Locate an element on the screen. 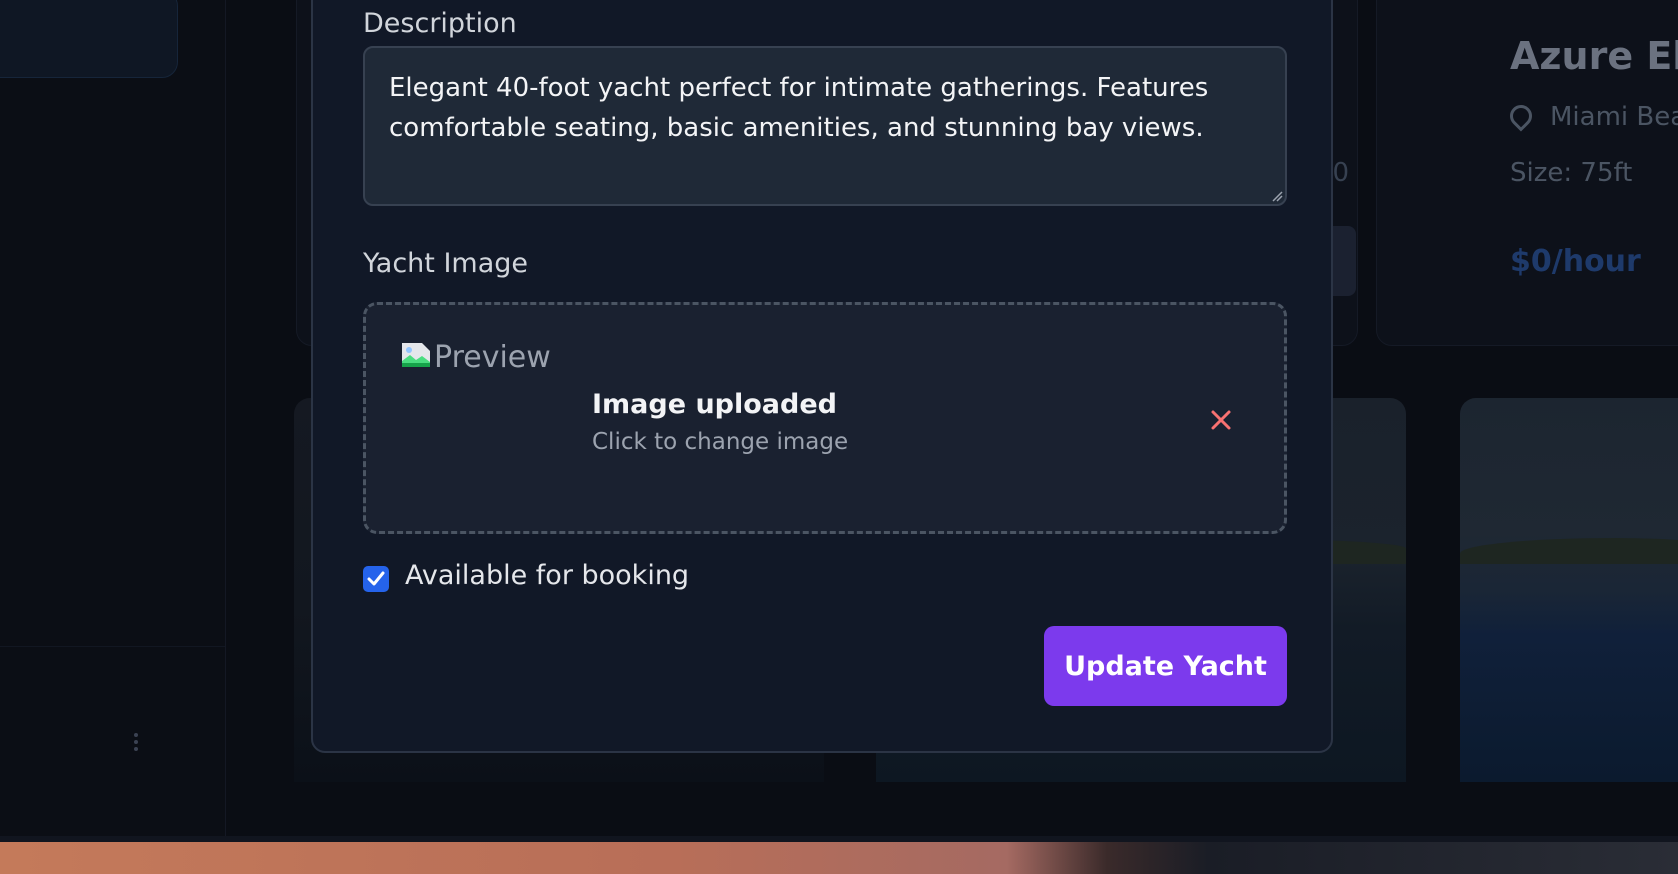 The image size is (1678, 874). kebab-menu-icon is located at coordinates (136, 745).